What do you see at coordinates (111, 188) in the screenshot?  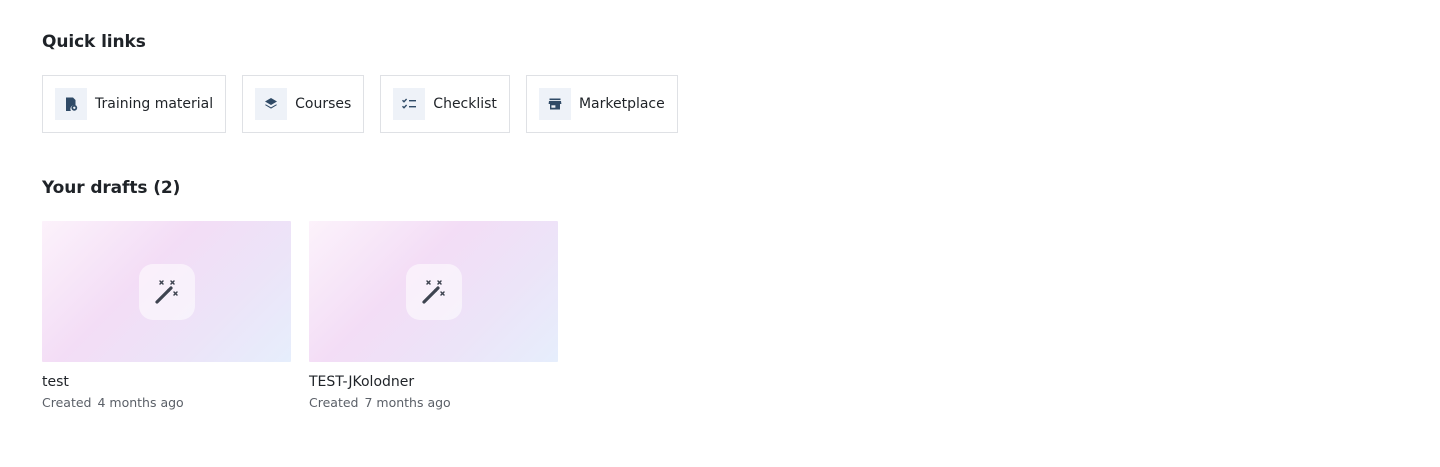 I see `drafts-title: Your drafts (2)` at bounding box center [111, 188].